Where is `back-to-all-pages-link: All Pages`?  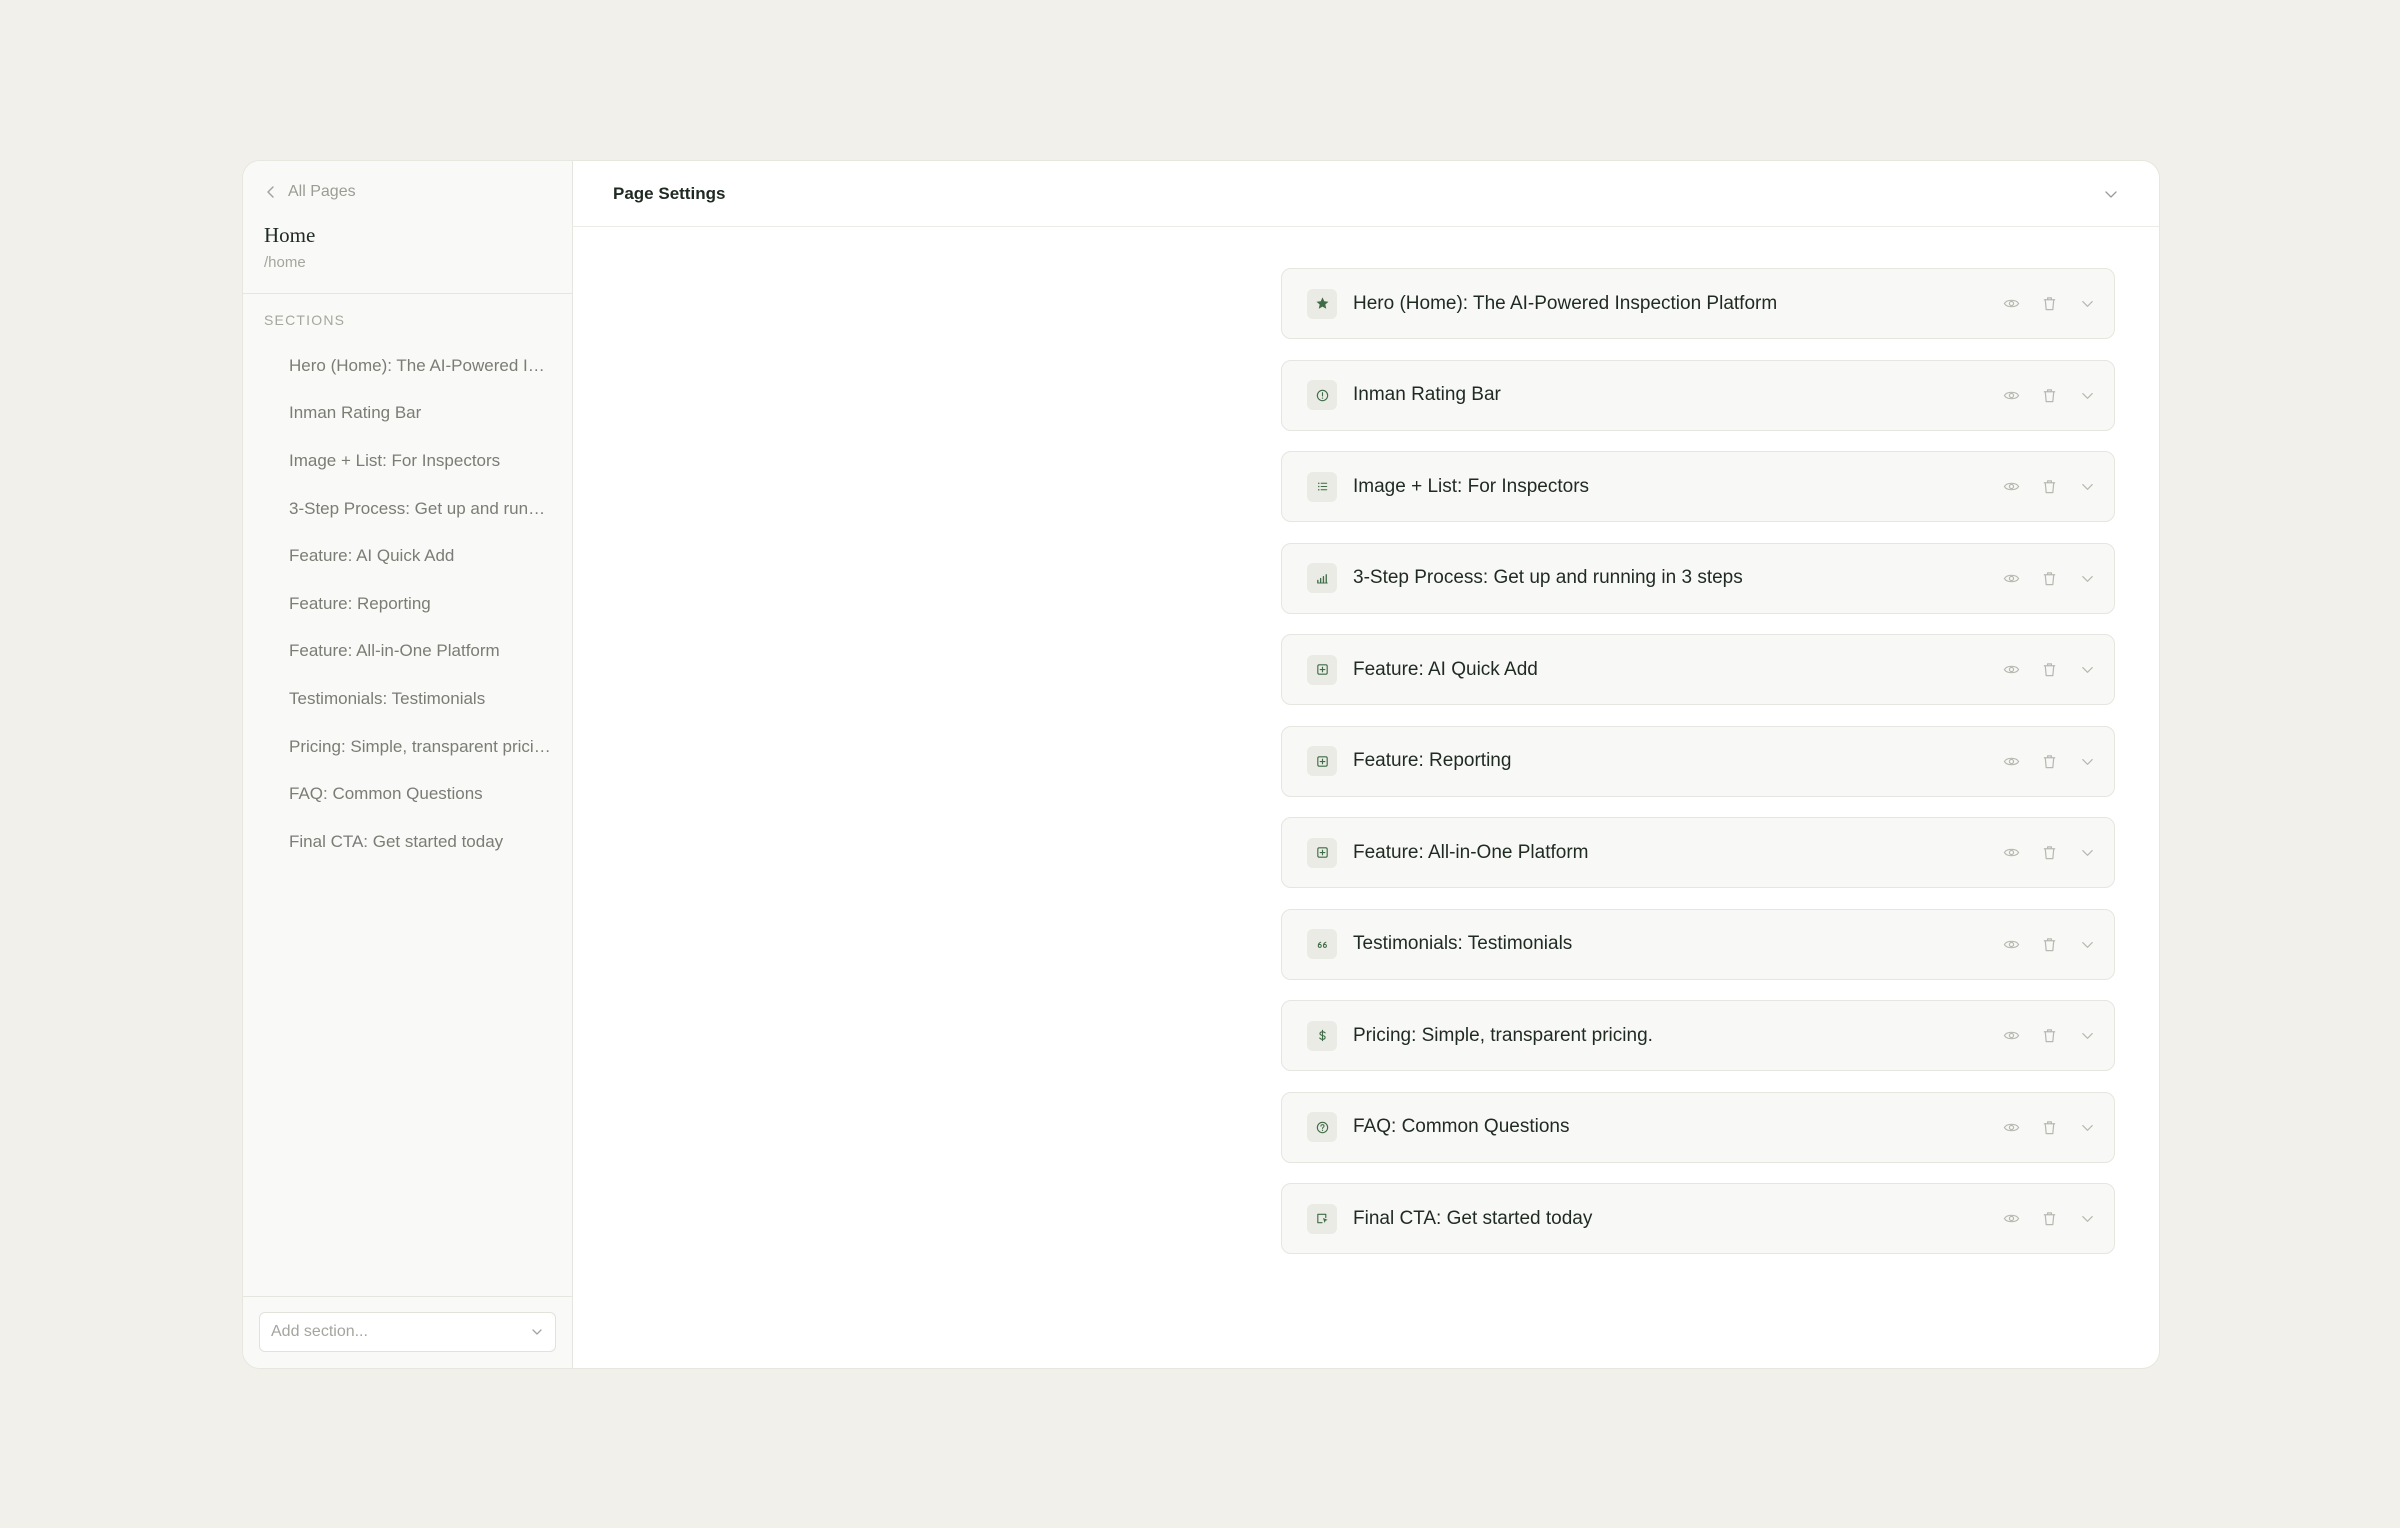
back-to-all-pages-link: All Pages is located at coordinates (408, 192).